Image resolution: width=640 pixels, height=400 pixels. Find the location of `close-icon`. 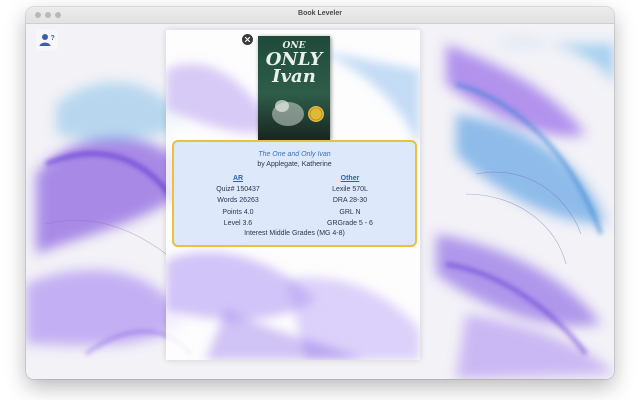

close-icon is located at coordinates (247, 39).